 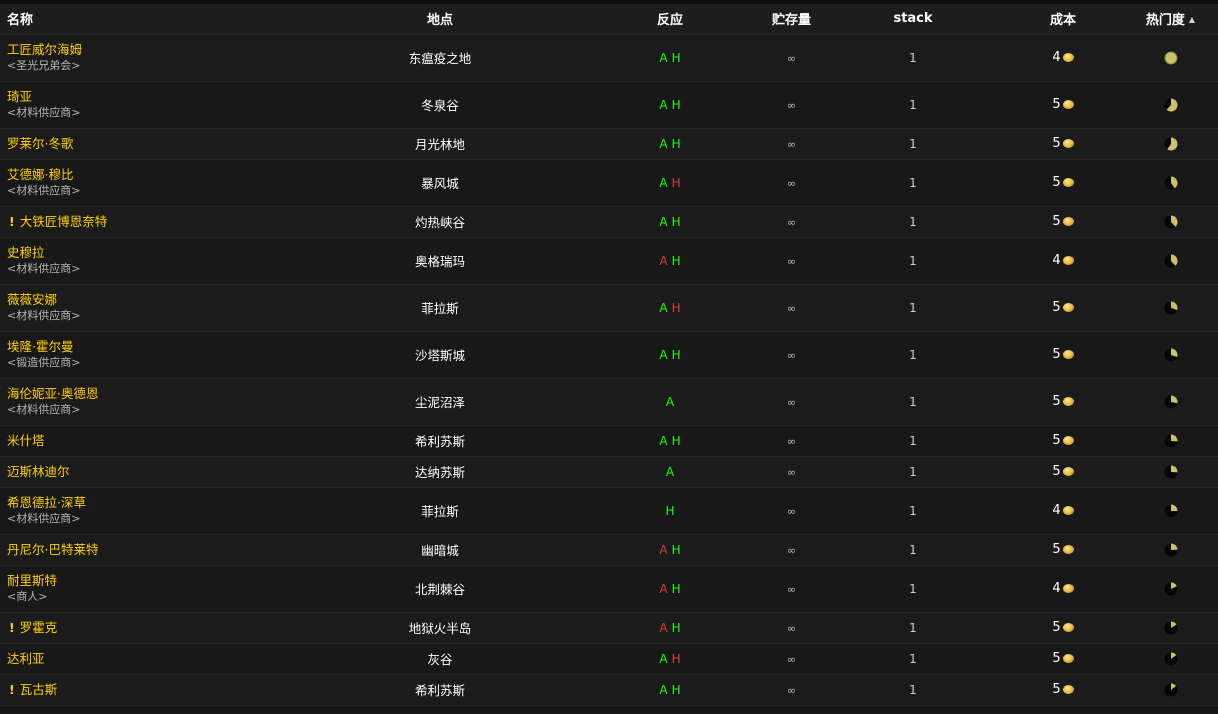 What do you see at coordinates (440, 144) in the screenshot?
I see `location-link: 月光林地` at bounding box center [440, 144].